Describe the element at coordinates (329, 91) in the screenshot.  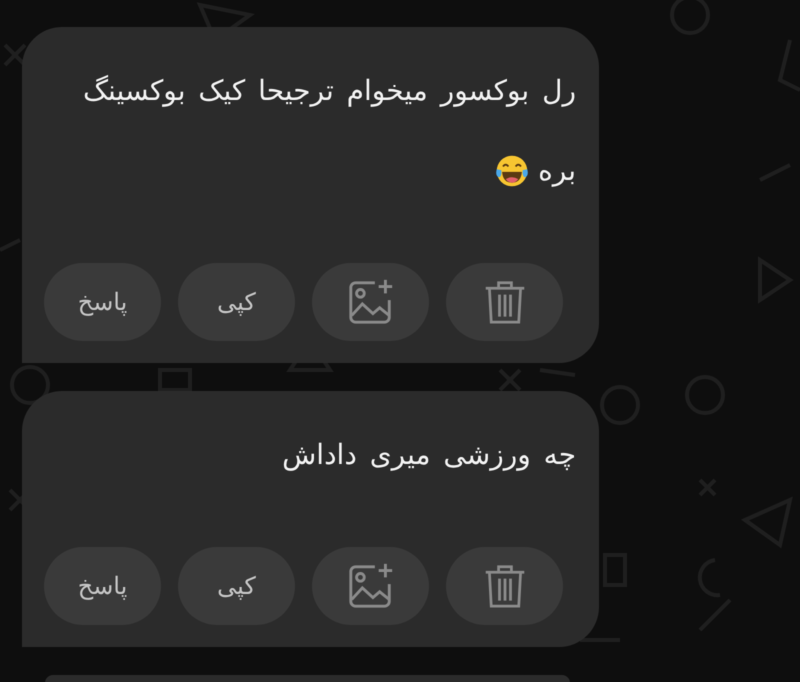
I see `message-text: رل بوکسور میخوام ترجیحا کیک بوکسینگ` at that location.